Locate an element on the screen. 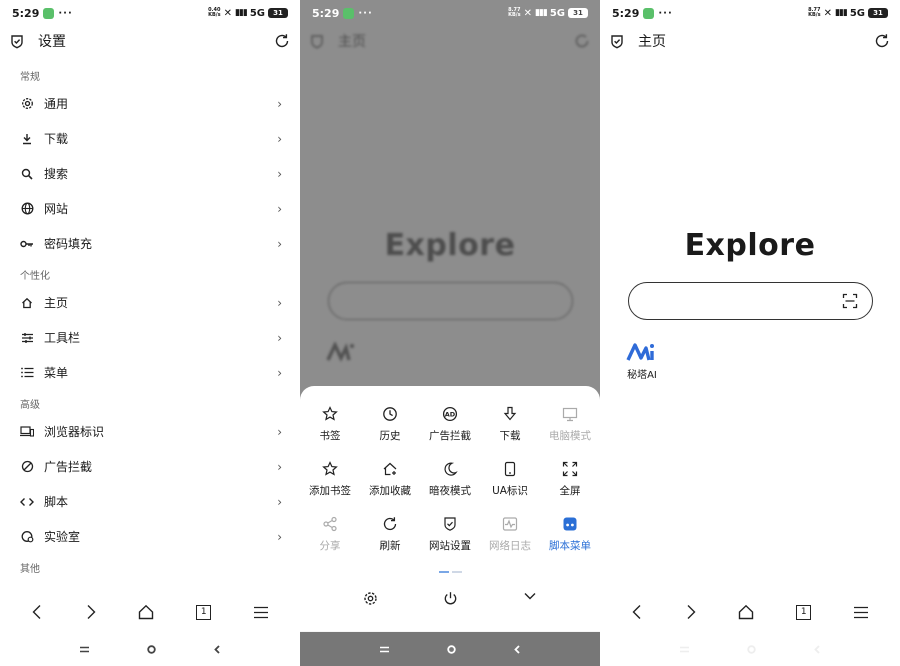 The image size is (900, 666). metaso-logo-icon is located at coordinates (340, 352).